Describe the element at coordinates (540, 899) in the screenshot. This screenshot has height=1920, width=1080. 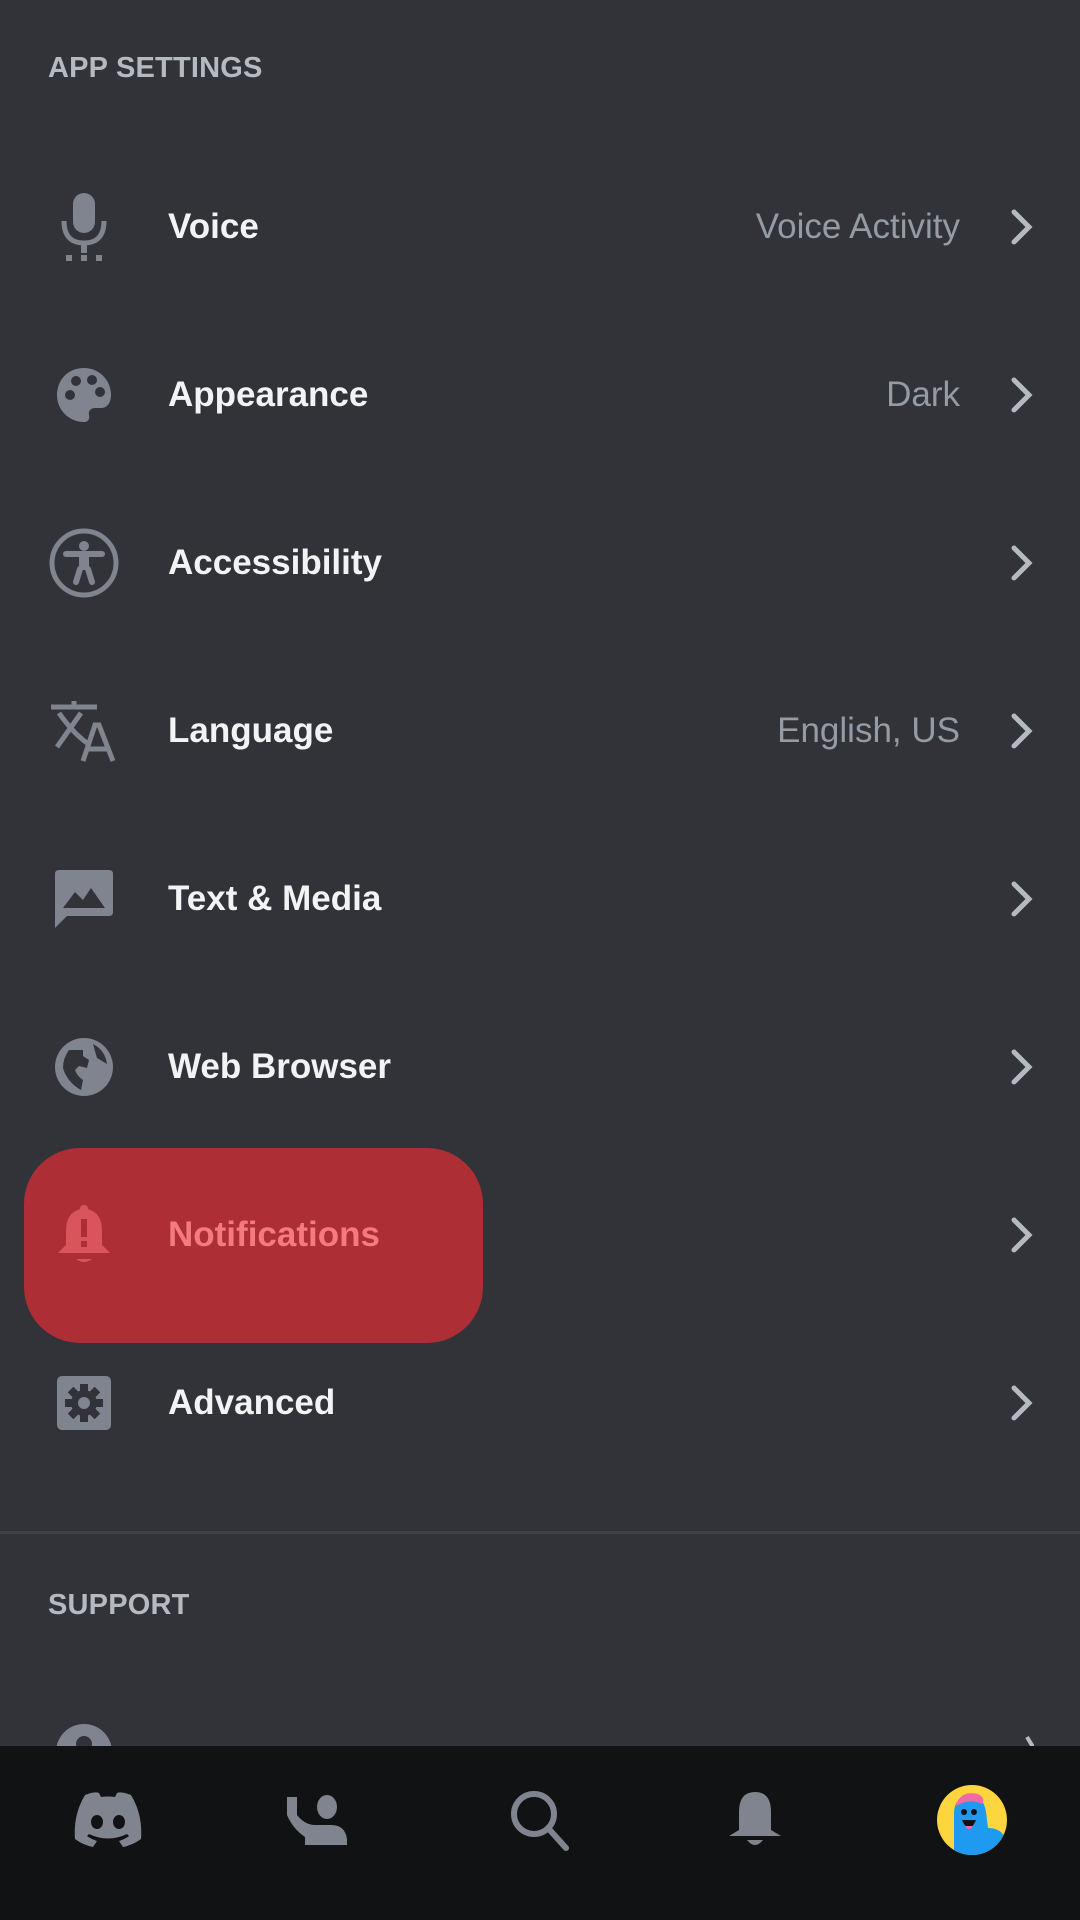
I see `settings-item-text-media: Text & Media` at that location.